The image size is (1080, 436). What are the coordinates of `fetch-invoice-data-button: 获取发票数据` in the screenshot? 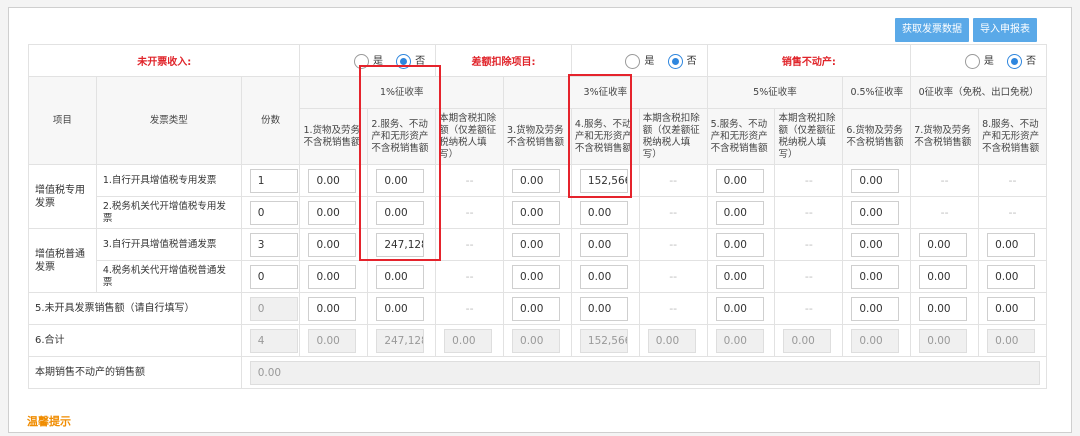 It's located at (932, 30).